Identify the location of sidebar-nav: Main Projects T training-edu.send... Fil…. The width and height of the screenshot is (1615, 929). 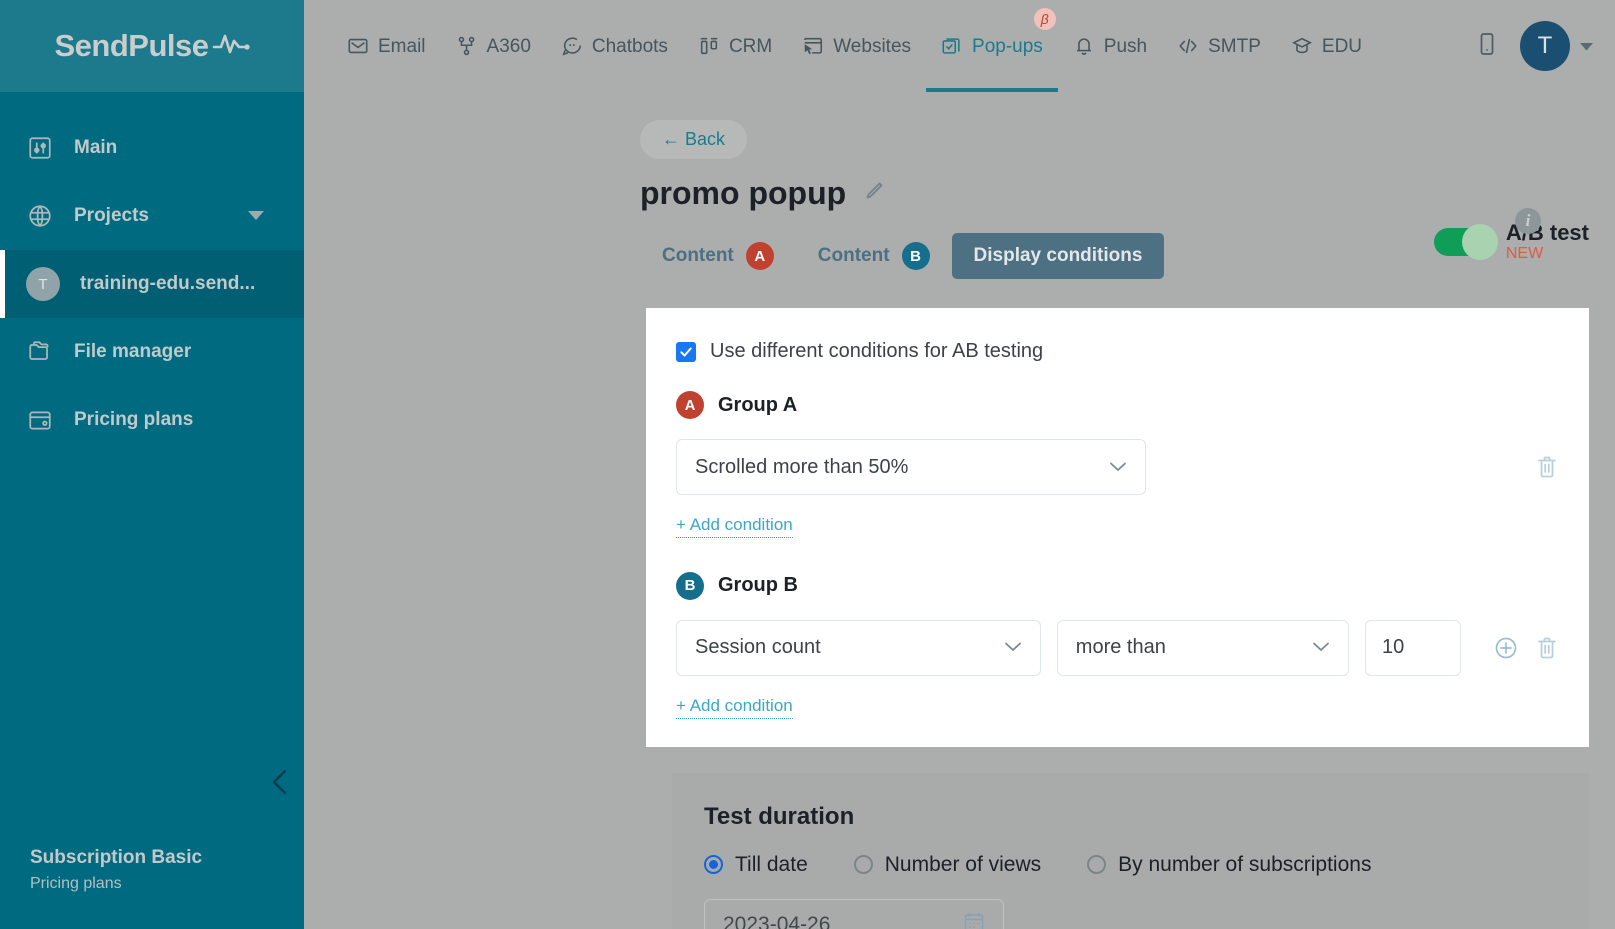
(152, 273).